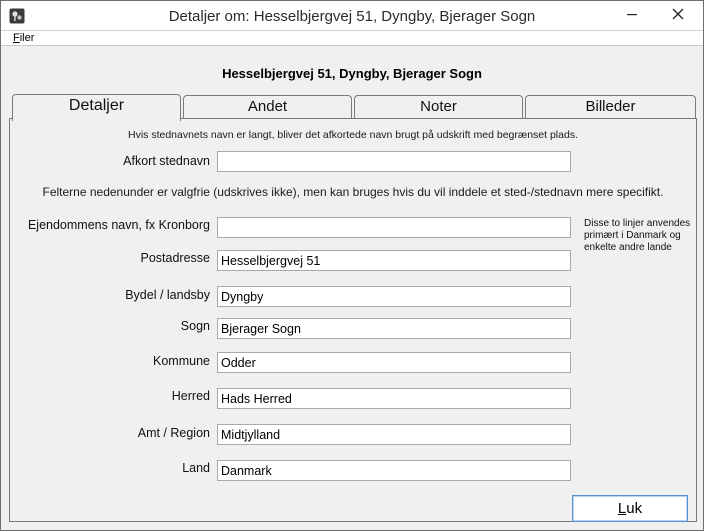  Describe the element at coordinates (96, 107) in the screenshot. I see `tab-details: Detaljer` at that location.